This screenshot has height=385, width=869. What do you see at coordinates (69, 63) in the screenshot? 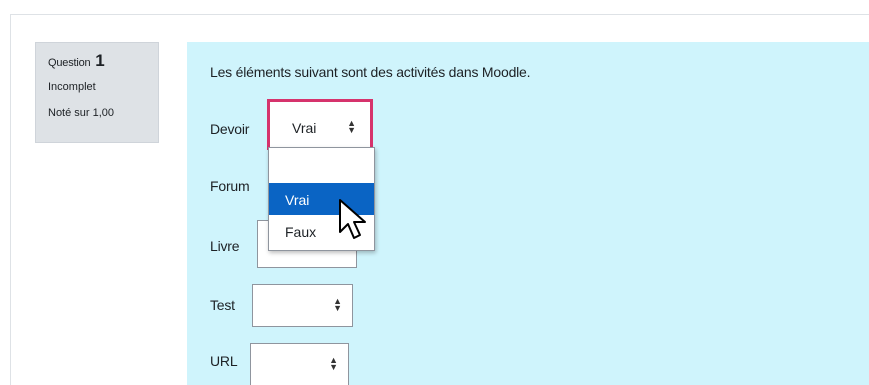
I see `question-label: Question` at bounding box center [69, 63].